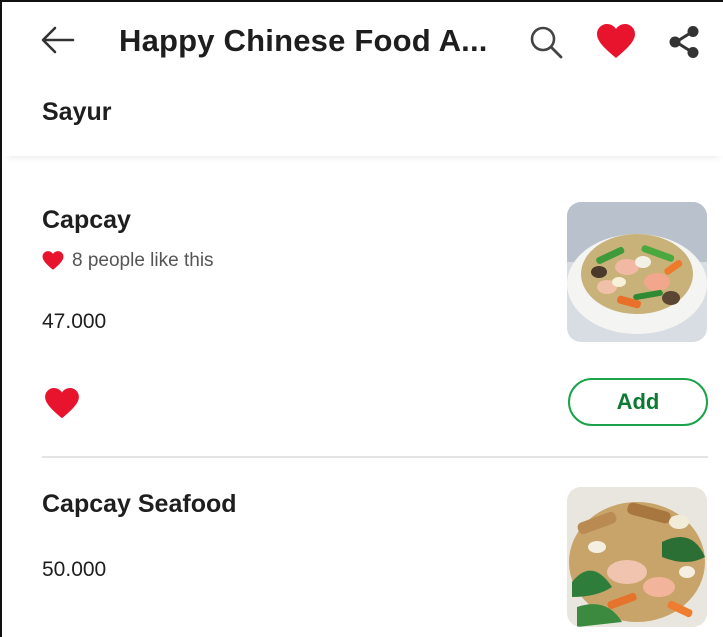  I want to click on back-arrow-icon, so click(58, 40).